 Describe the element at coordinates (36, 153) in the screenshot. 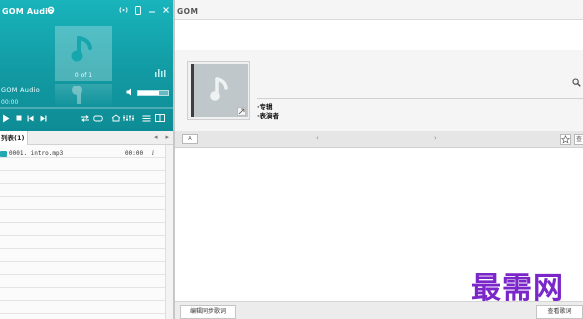

I see `list-item-name: 0001. intro.mp3` at that location.